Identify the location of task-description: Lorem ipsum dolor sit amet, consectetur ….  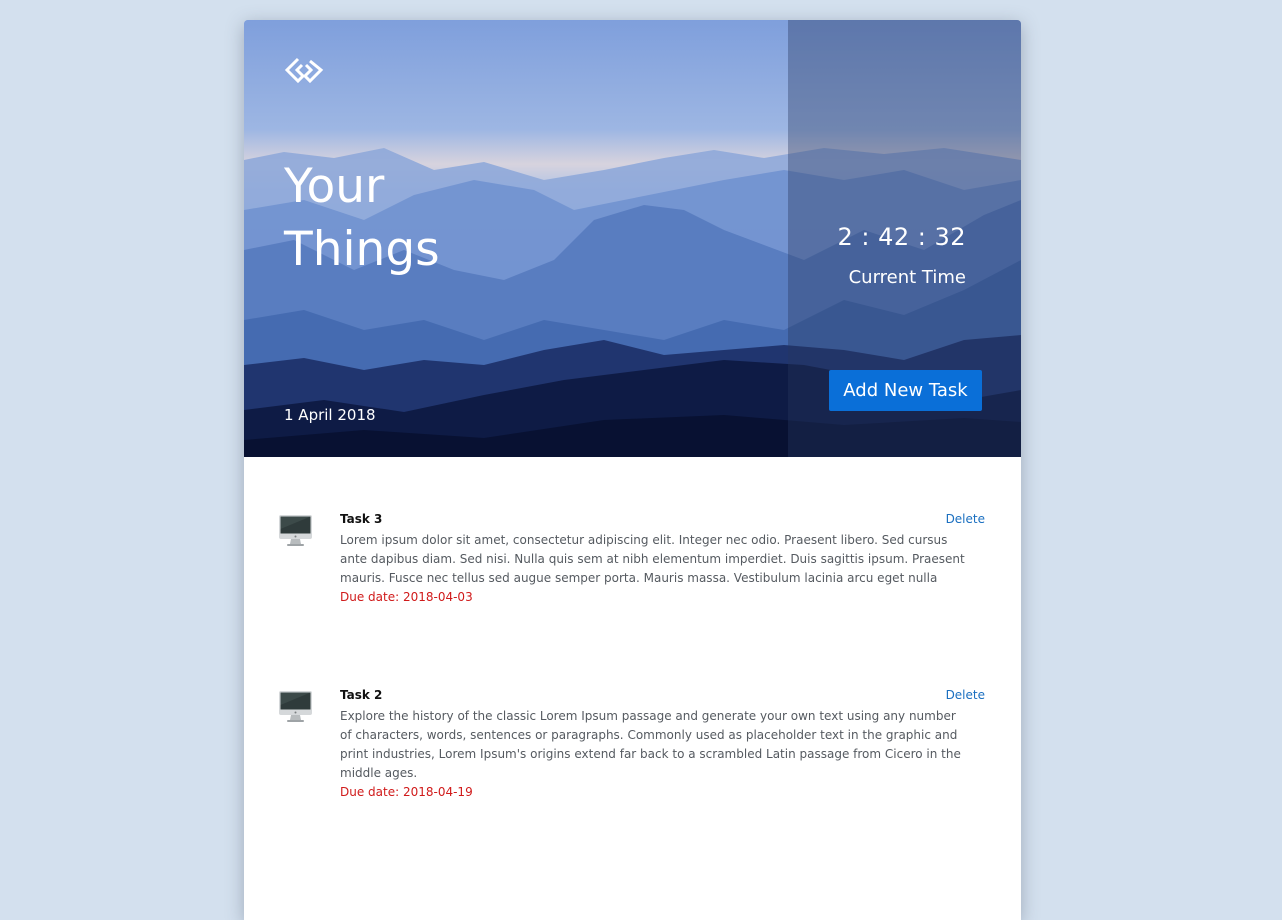
(652, 569).